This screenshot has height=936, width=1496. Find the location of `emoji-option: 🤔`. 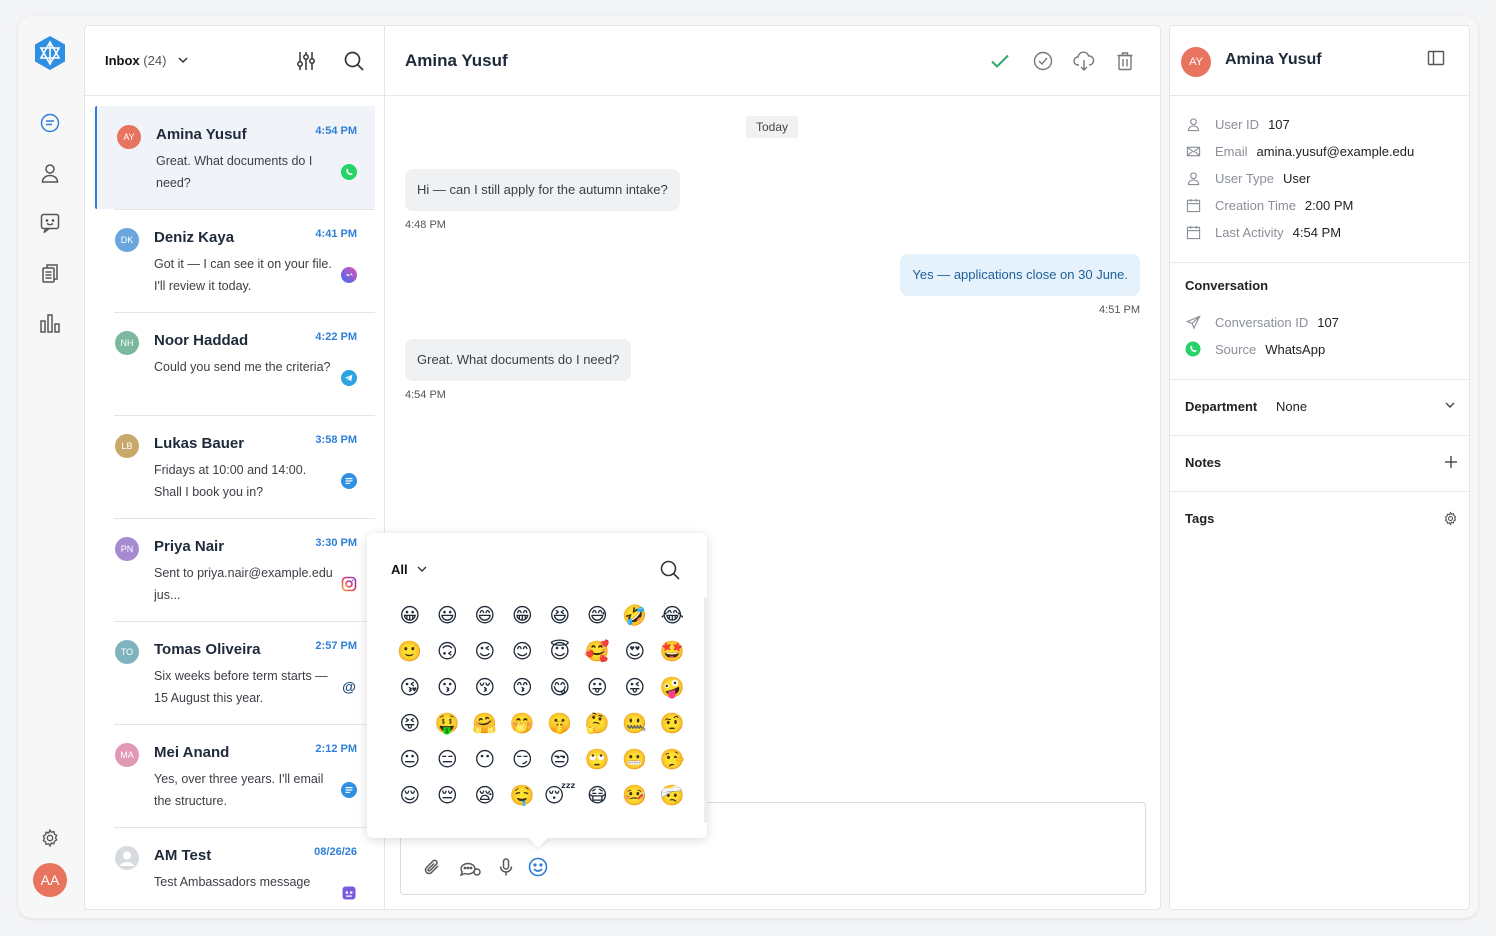

emoji-option: 🤔 is located at coordinates (598, 723).